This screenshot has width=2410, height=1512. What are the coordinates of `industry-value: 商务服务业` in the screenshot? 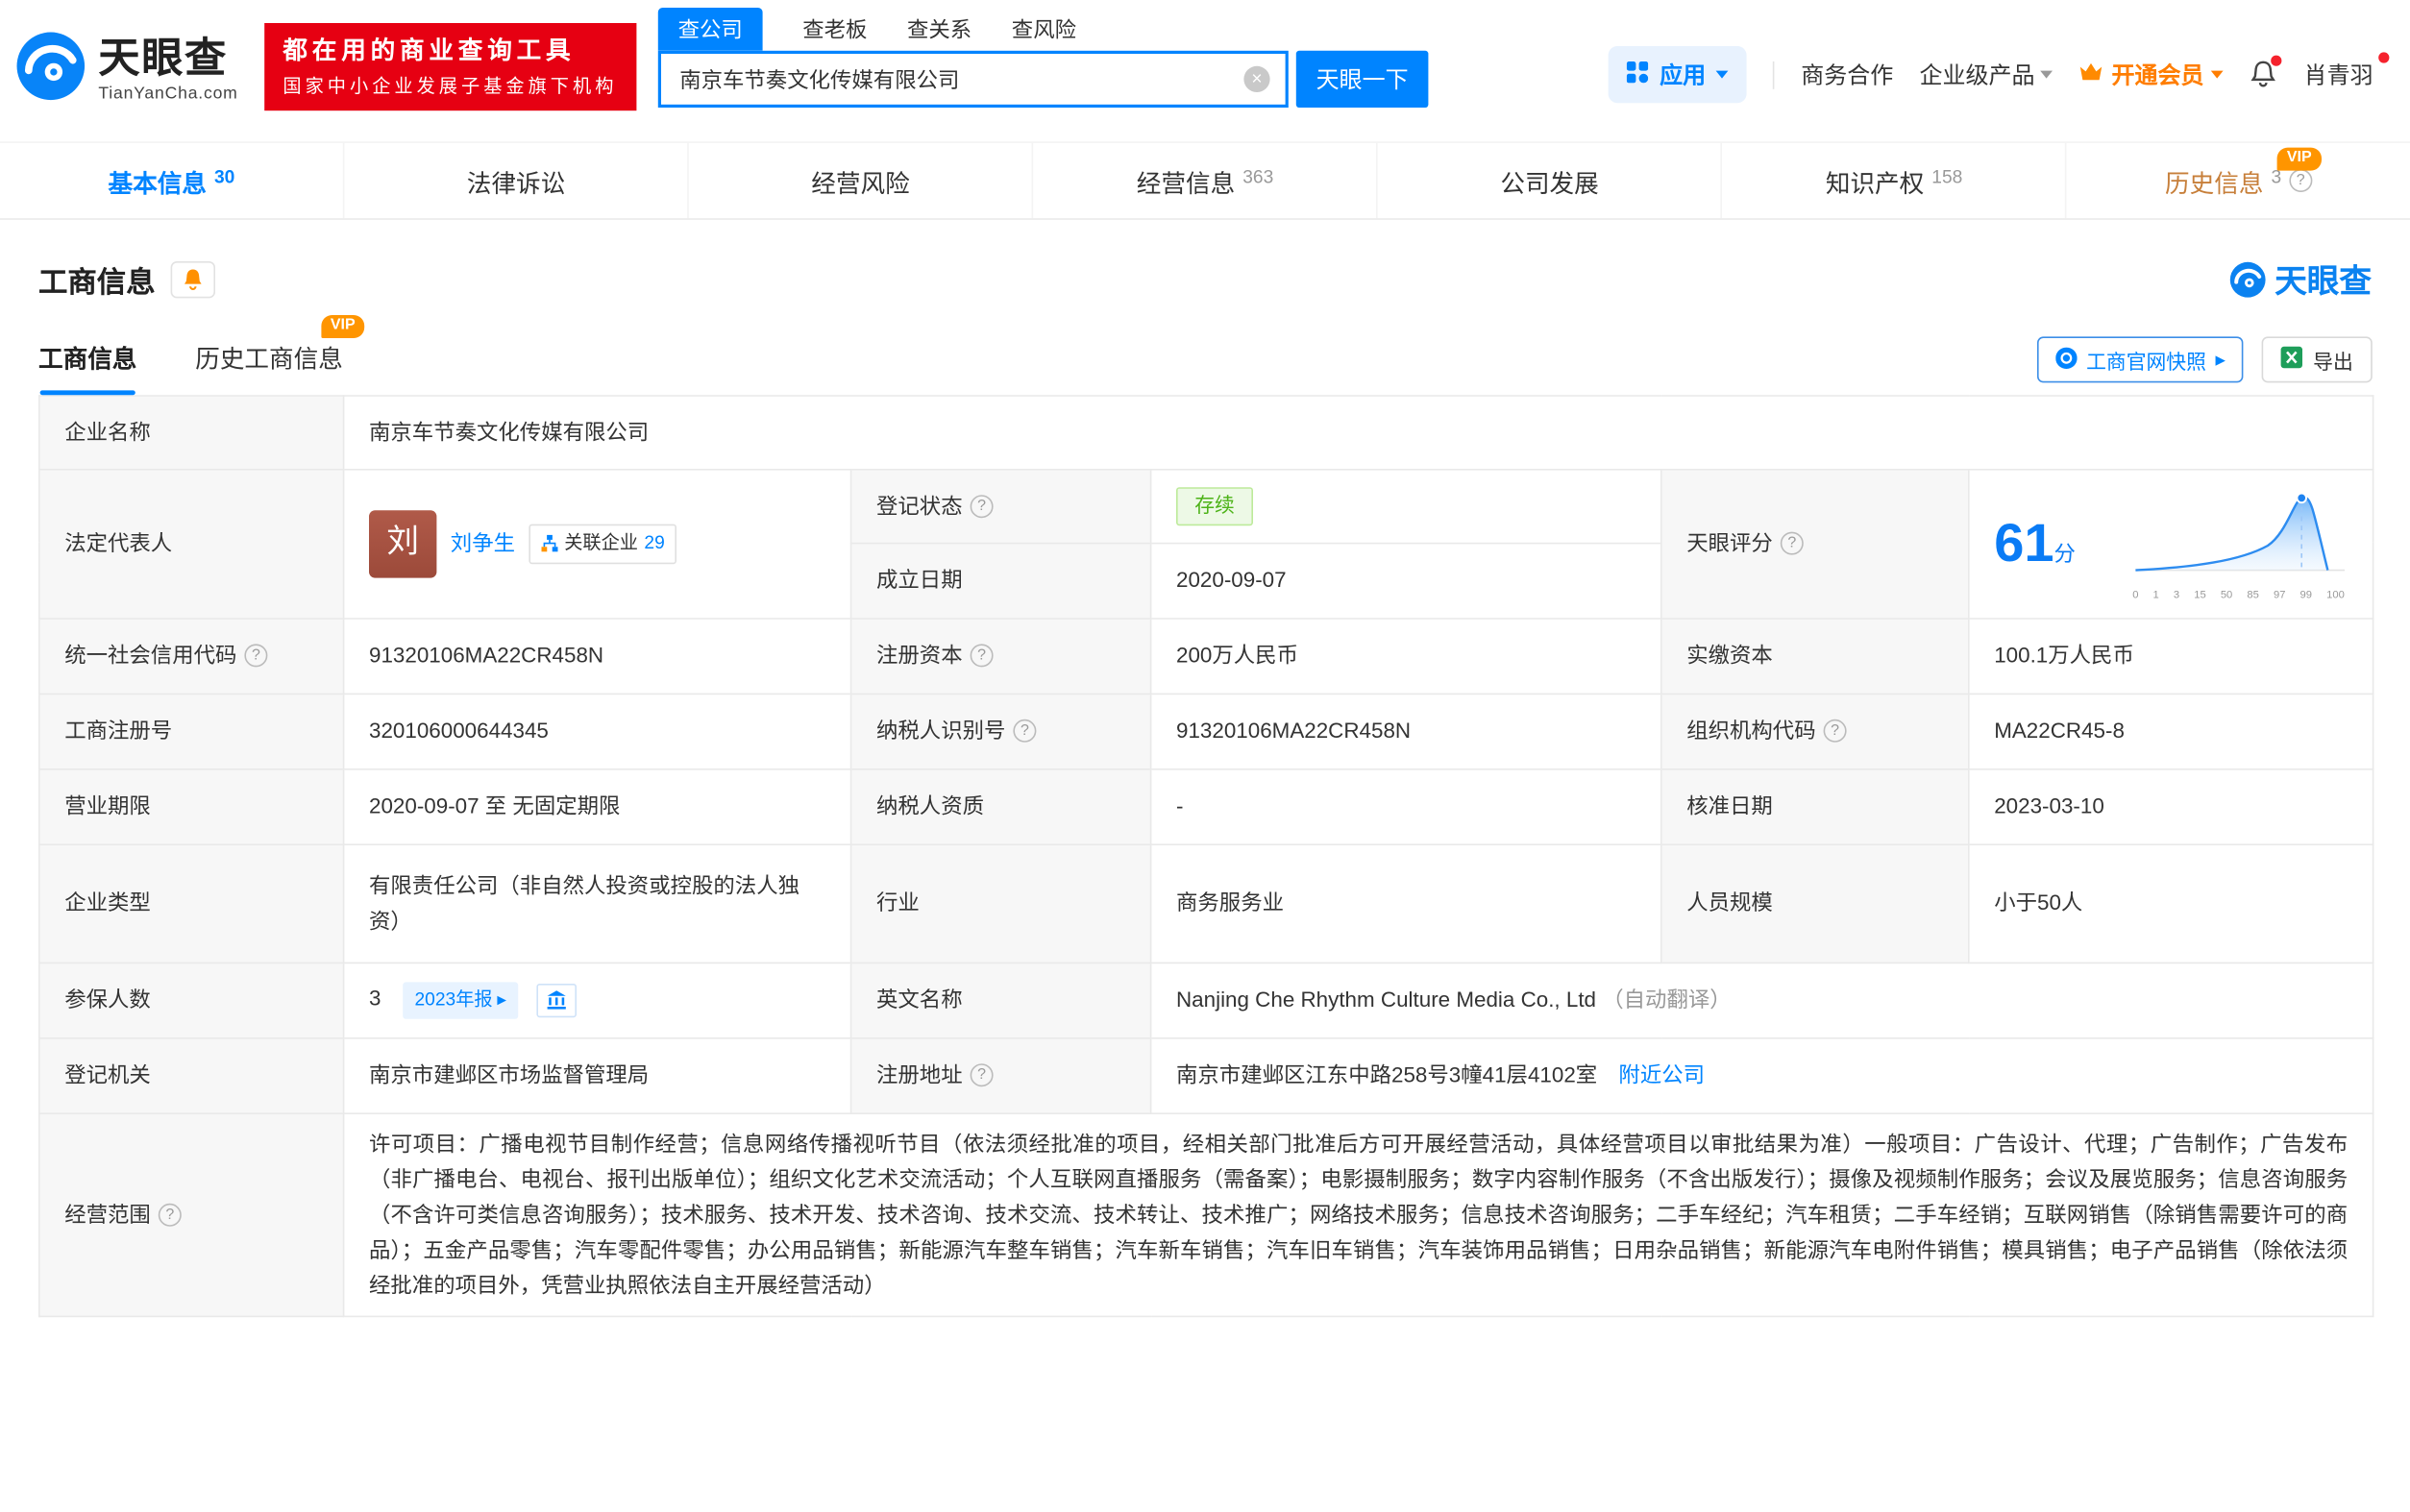 It's located at (1406, 902).